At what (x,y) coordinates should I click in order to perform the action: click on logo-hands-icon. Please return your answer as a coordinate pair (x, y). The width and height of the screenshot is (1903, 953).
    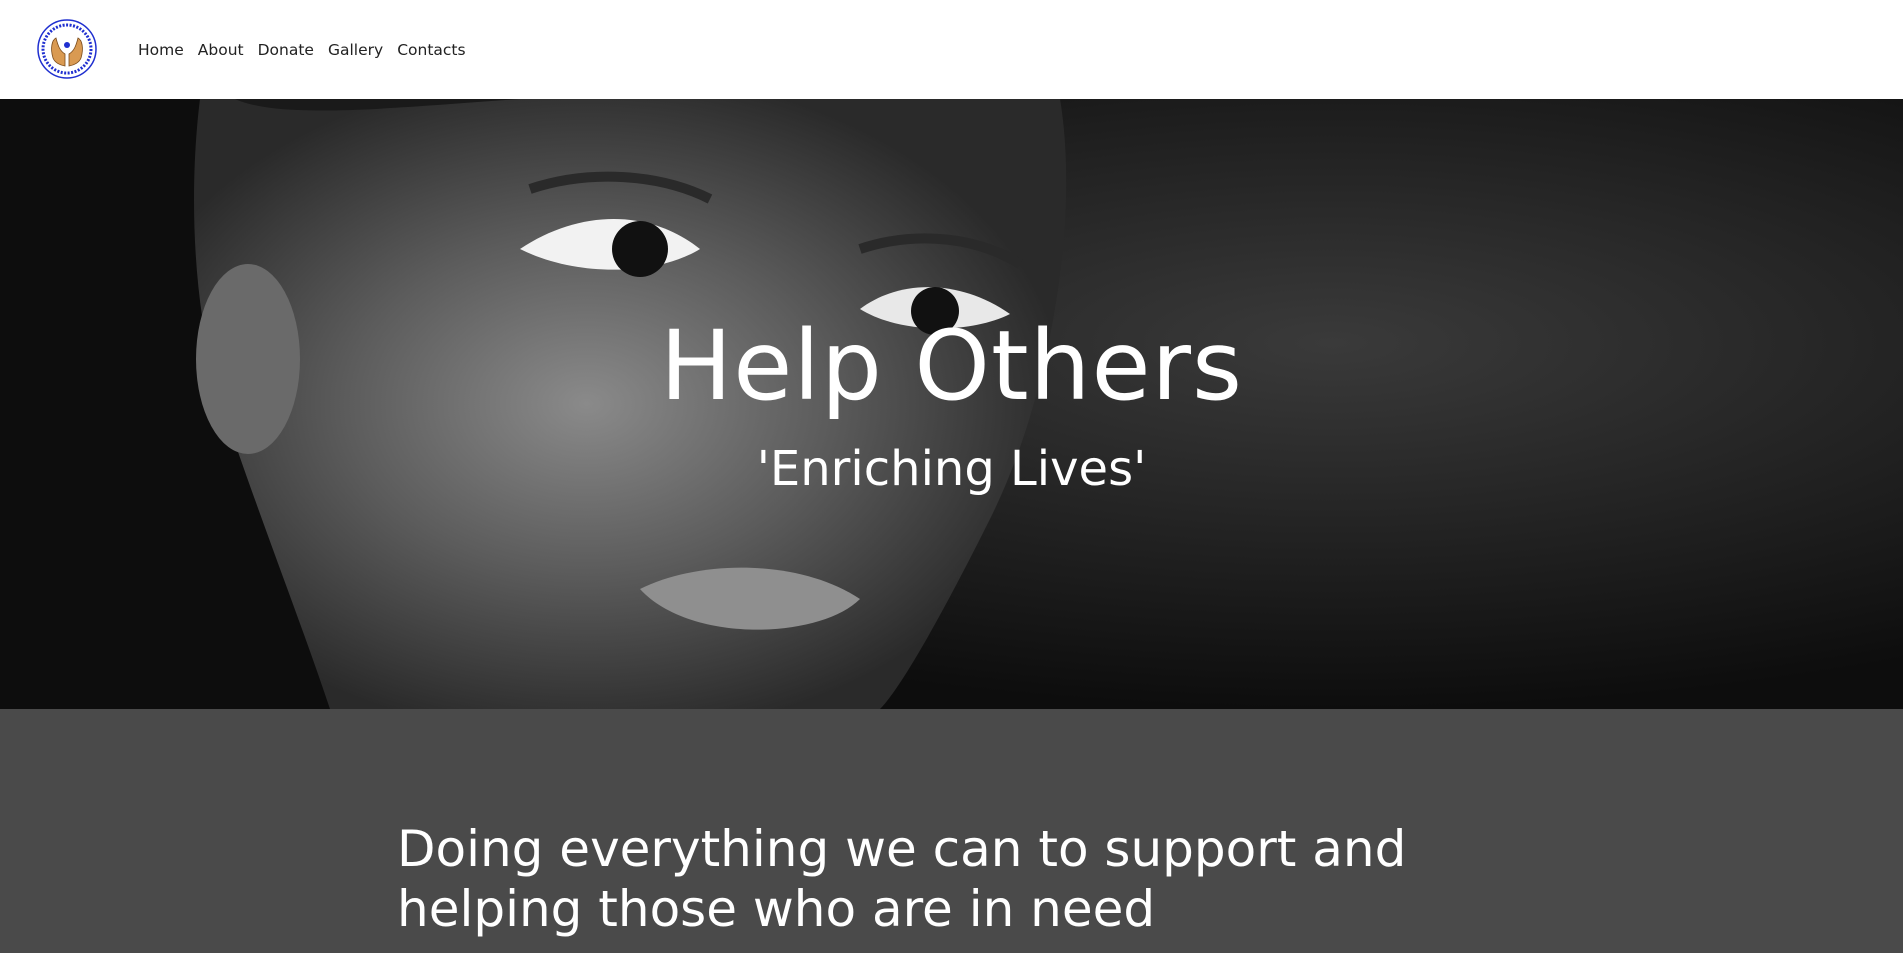
    Looking at the image, I should click on (67, 49).